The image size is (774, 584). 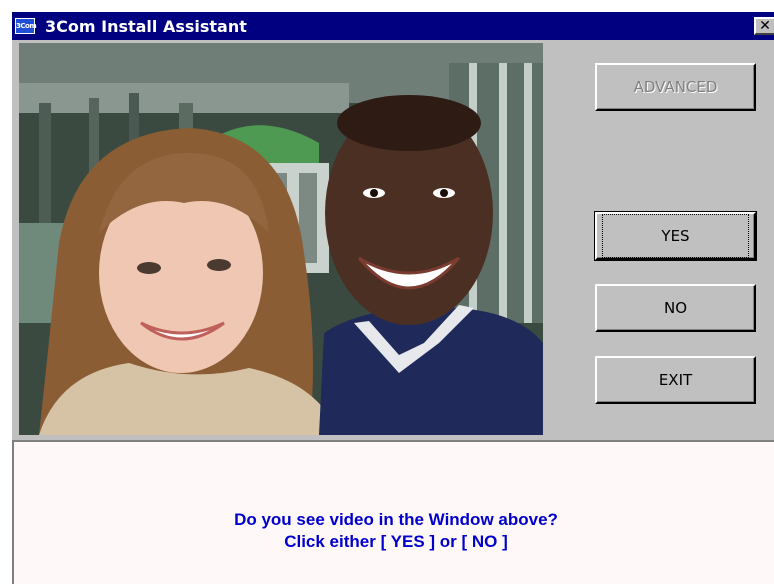 What do you see at coordinates (146, 26) in the screenshot?
I see `window-title: 3Com Install Assistant` at bounding box center [146, 26].